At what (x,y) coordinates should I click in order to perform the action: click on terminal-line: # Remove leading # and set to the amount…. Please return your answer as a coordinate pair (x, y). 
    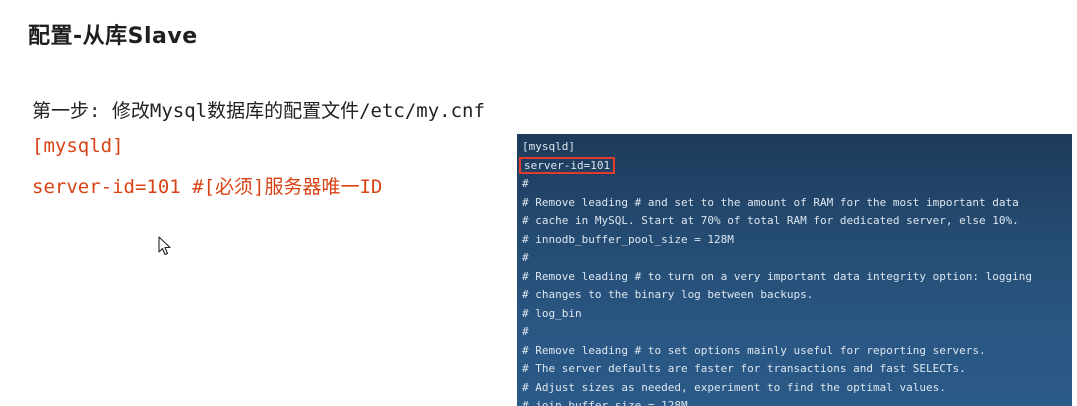
    Looking at the image, I should click on (770, 202).